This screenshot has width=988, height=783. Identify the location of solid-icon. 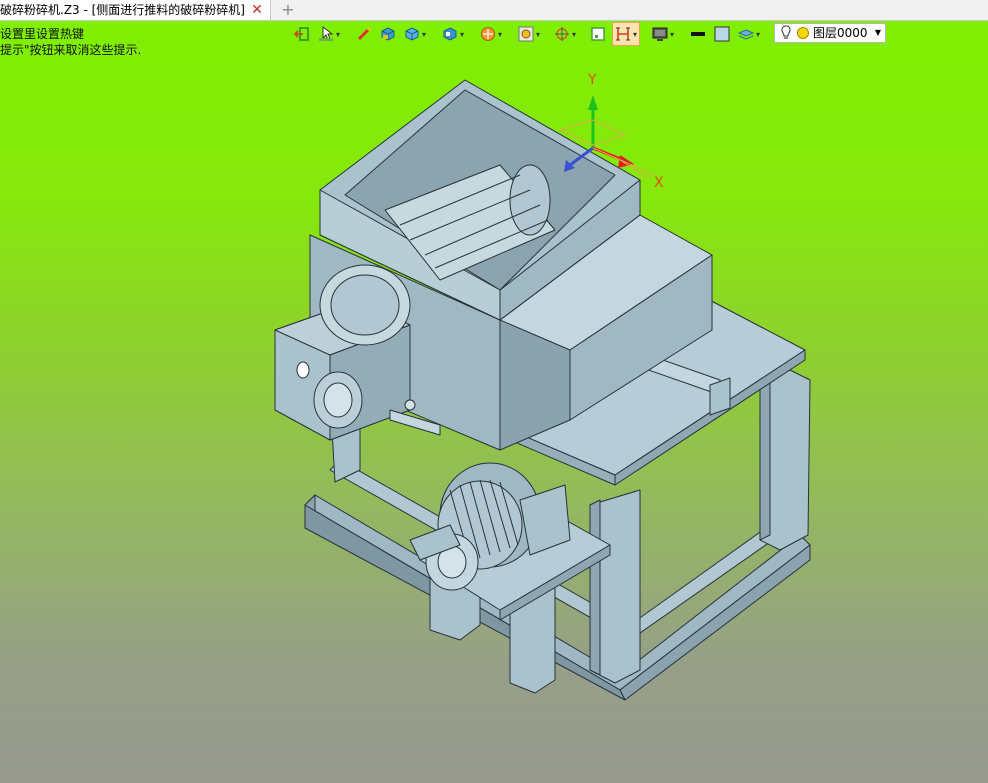
(388, 34).